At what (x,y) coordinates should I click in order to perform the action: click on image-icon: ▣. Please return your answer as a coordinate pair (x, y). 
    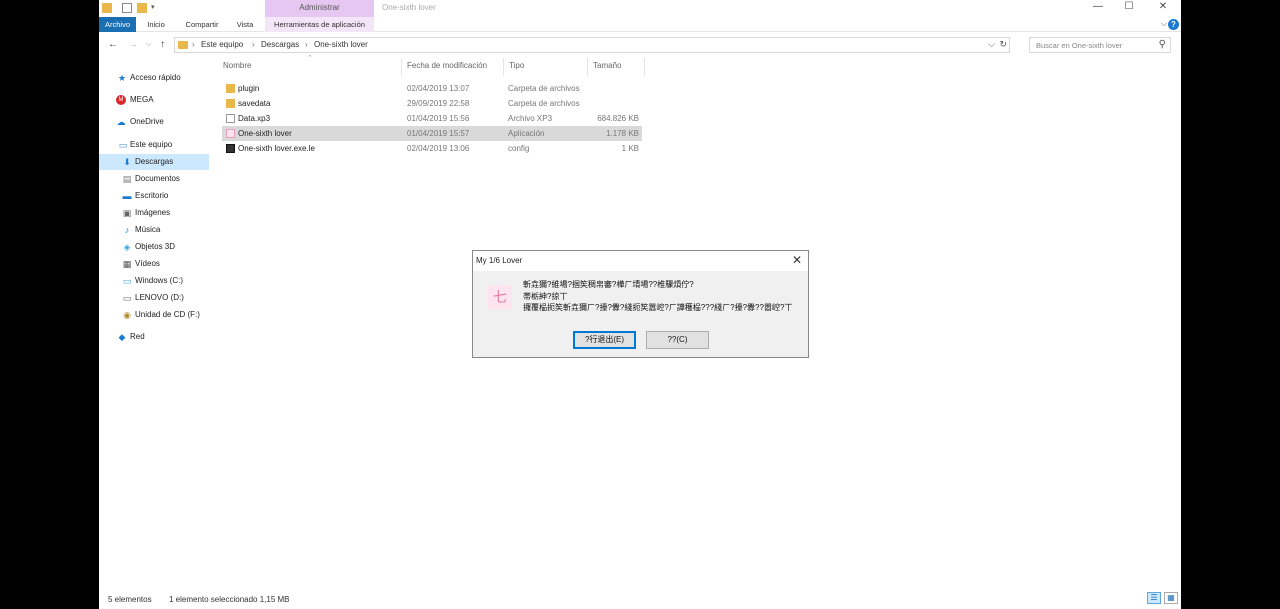
    Looking at the image, I should click on (127, 213).